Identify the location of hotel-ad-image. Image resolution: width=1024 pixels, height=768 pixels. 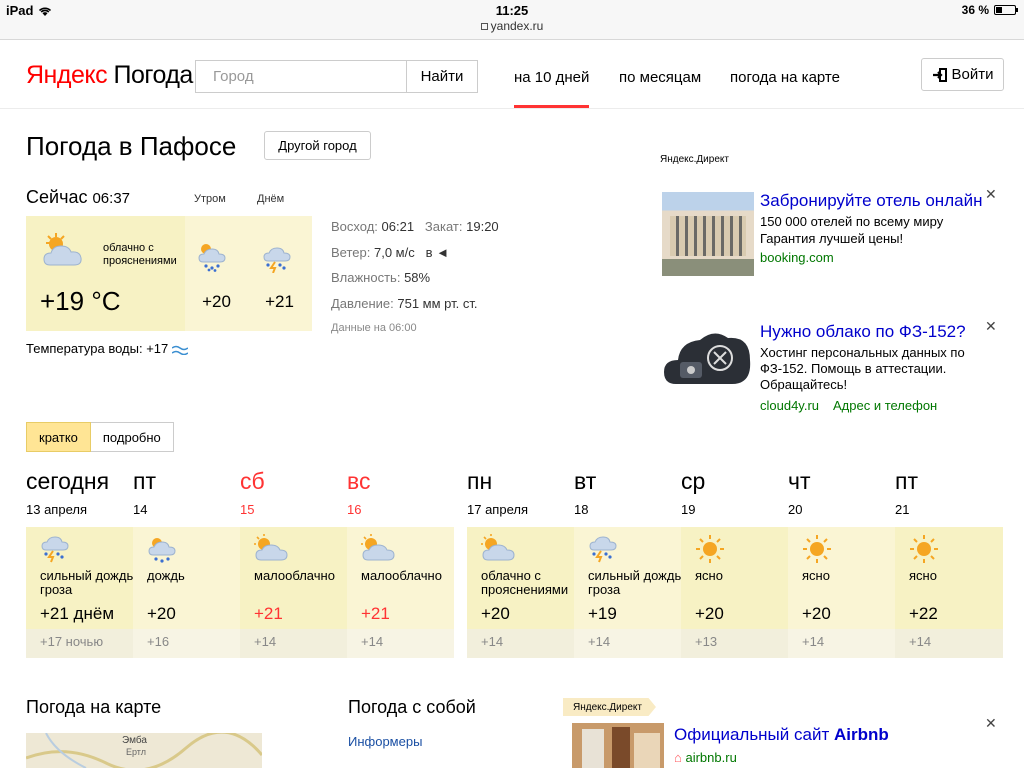
(708, 234).